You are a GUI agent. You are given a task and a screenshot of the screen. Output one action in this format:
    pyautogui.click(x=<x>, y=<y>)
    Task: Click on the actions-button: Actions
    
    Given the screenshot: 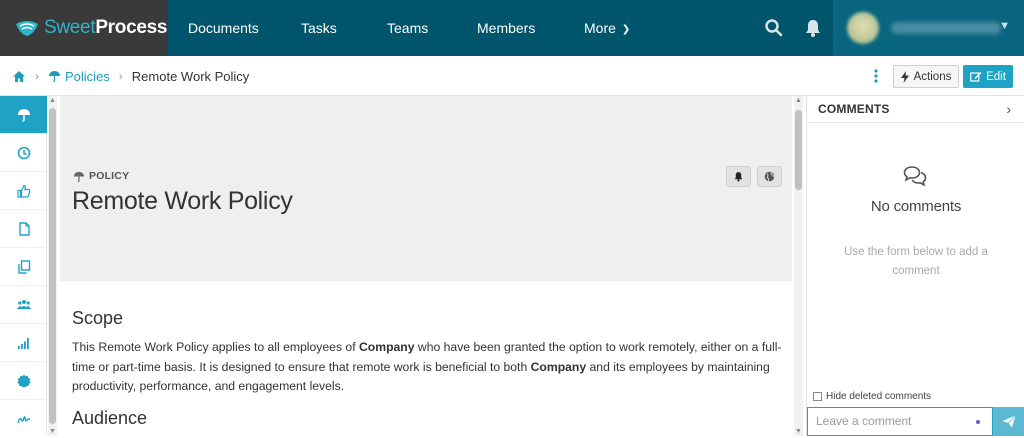 What is the action you would take?
    pyautogui.click(x=926, y=76)
    